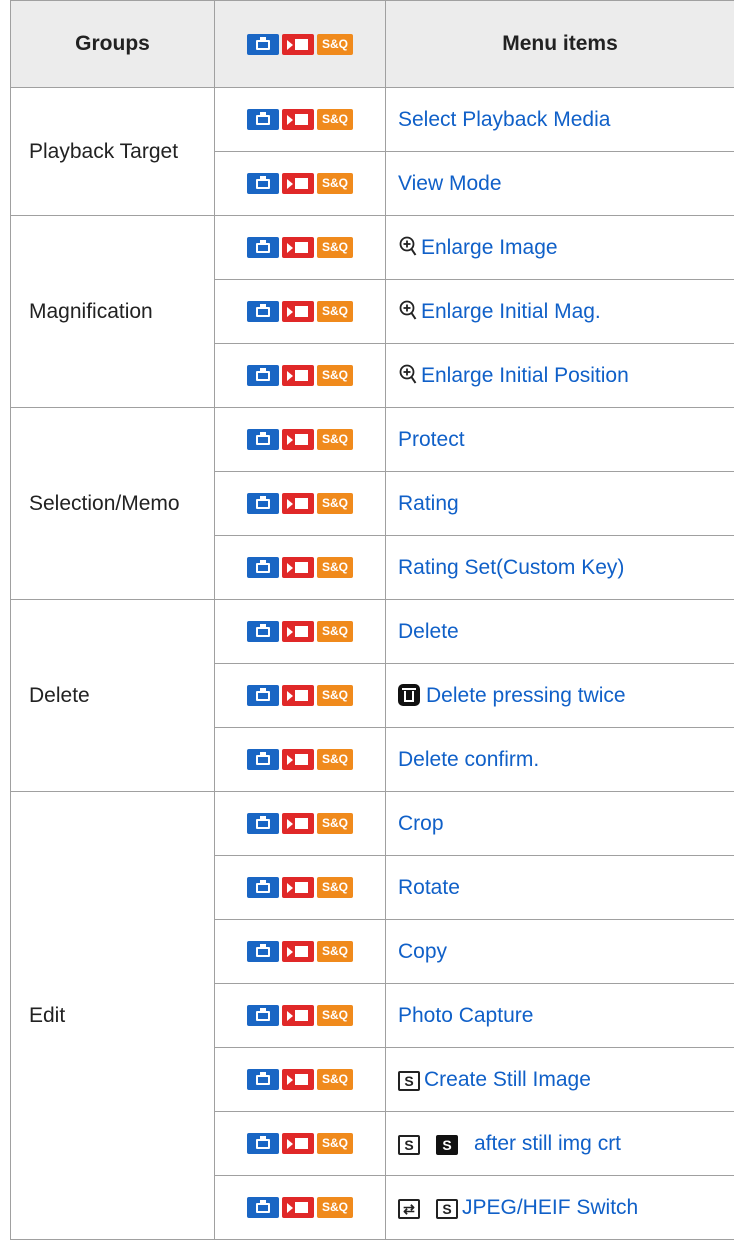 This screenshot has width=734, height=1240. Describe the element at coordinates (560, 952) in the screenshot. I see `menu-item-cell: Copy` at that location.